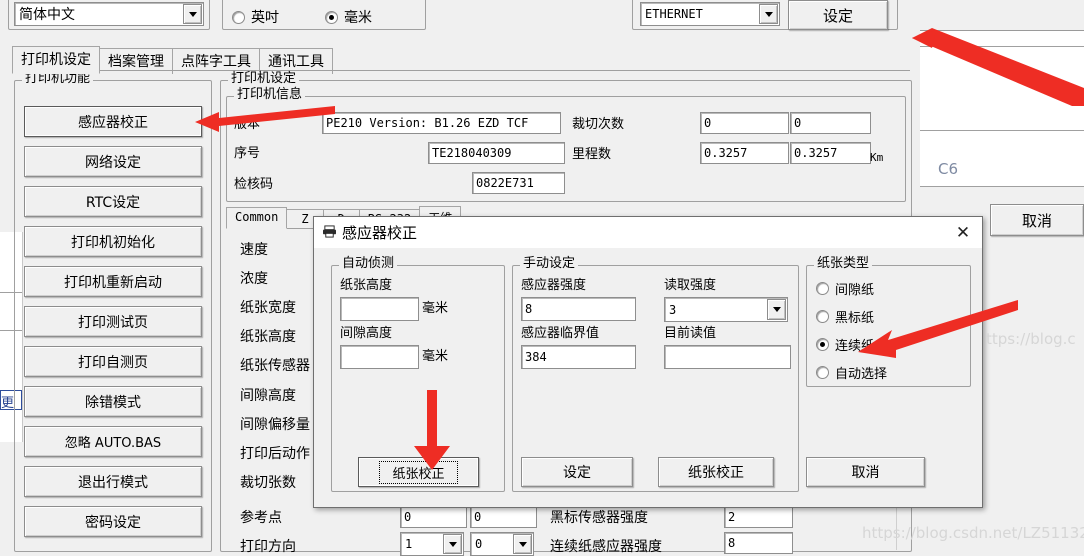 The width and height of the screenshot is (1084, 556). Describe the element at coordinates (830, 123) in the screenshot. I see `field-cut-count-2: 0` at that location.